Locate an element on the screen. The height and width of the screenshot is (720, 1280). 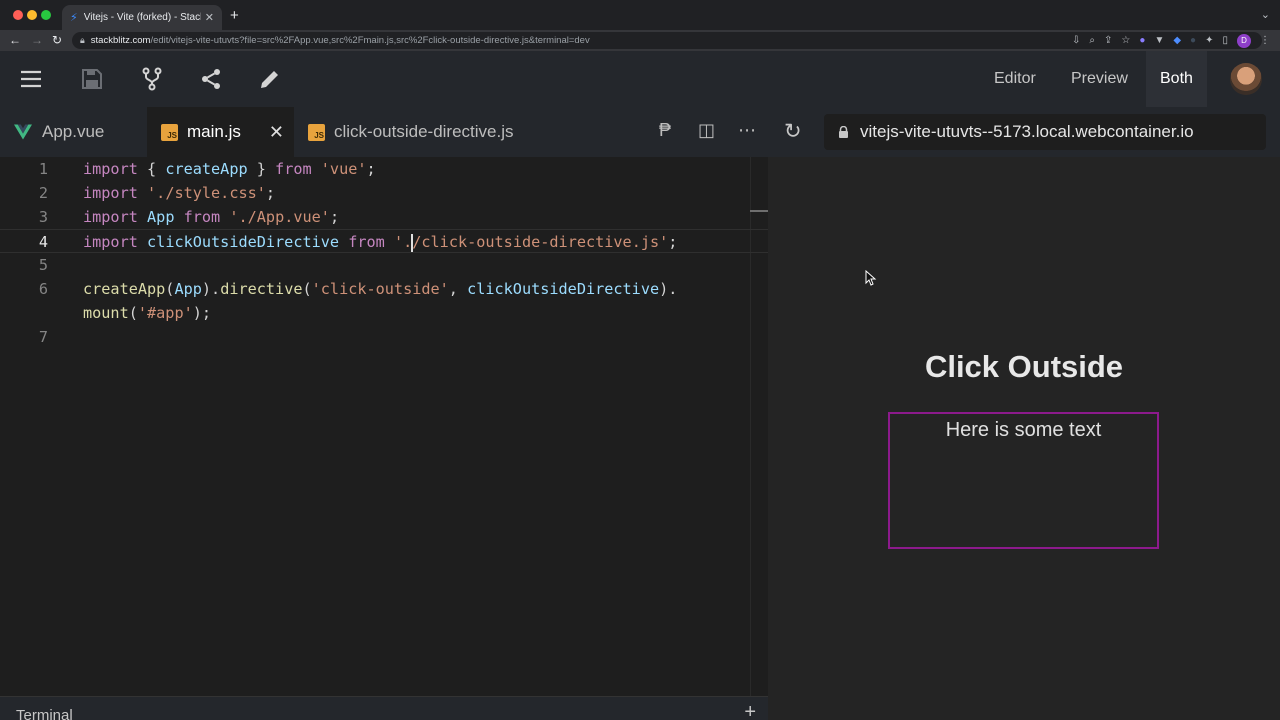
click-outside-box: Here is some text is located at coordinates (1023, 480).